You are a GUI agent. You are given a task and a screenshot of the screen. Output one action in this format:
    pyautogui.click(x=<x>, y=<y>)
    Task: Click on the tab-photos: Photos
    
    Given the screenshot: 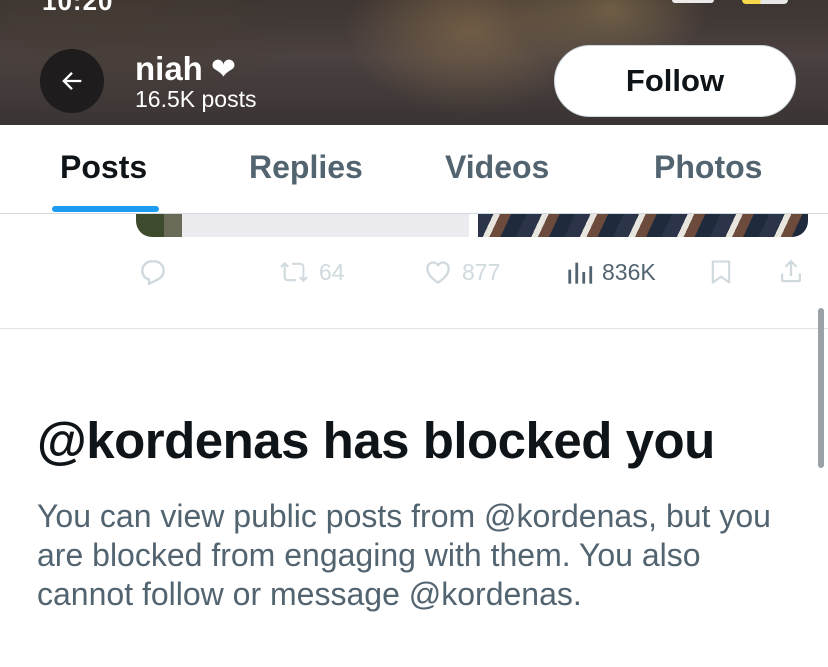 What is the action you would take?
    pyautogui.click(x=708, y=167)
    